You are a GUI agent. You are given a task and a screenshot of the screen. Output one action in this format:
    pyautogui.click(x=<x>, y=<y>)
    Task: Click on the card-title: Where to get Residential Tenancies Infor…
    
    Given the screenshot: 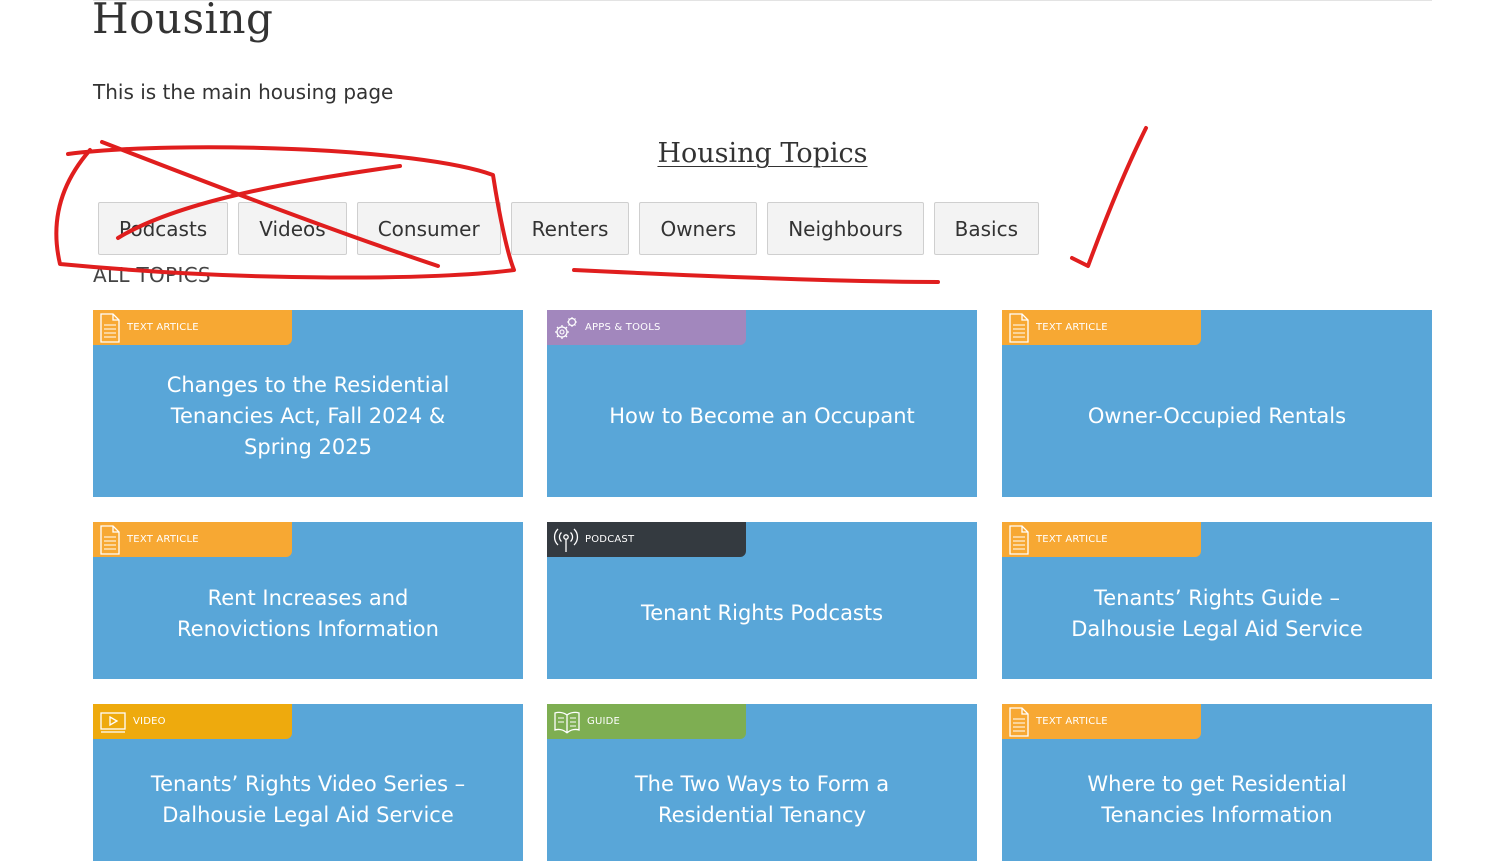 What is the action you would take?
    pyautogui.click(x=1217, y=799)
    